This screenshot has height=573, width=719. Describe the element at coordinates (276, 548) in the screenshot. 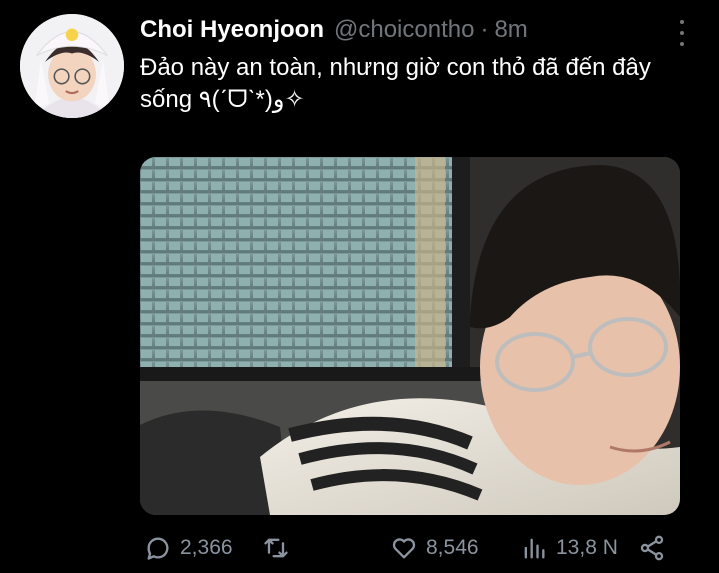

I see `retweet-icon` at that location.